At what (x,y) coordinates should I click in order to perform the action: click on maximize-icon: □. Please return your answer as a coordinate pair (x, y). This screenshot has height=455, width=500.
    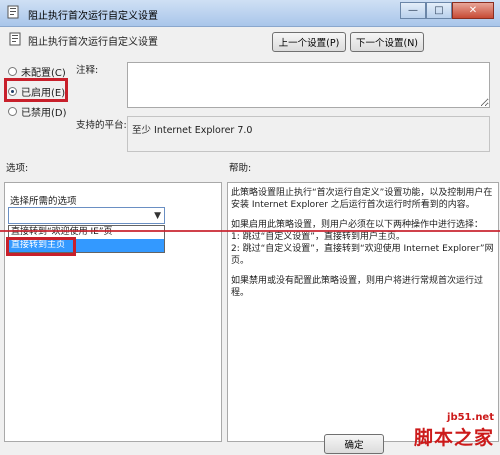
    Looking at the image, I should click on (439, 10).